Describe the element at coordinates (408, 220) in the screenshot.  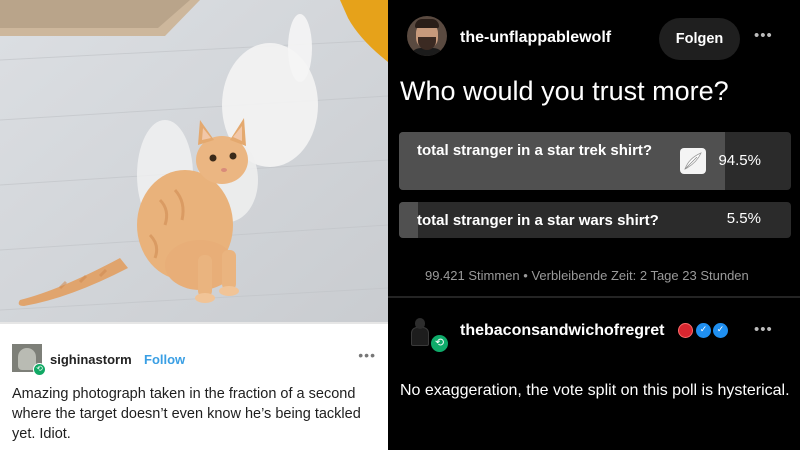
I see `poll-result-bar` at that location.